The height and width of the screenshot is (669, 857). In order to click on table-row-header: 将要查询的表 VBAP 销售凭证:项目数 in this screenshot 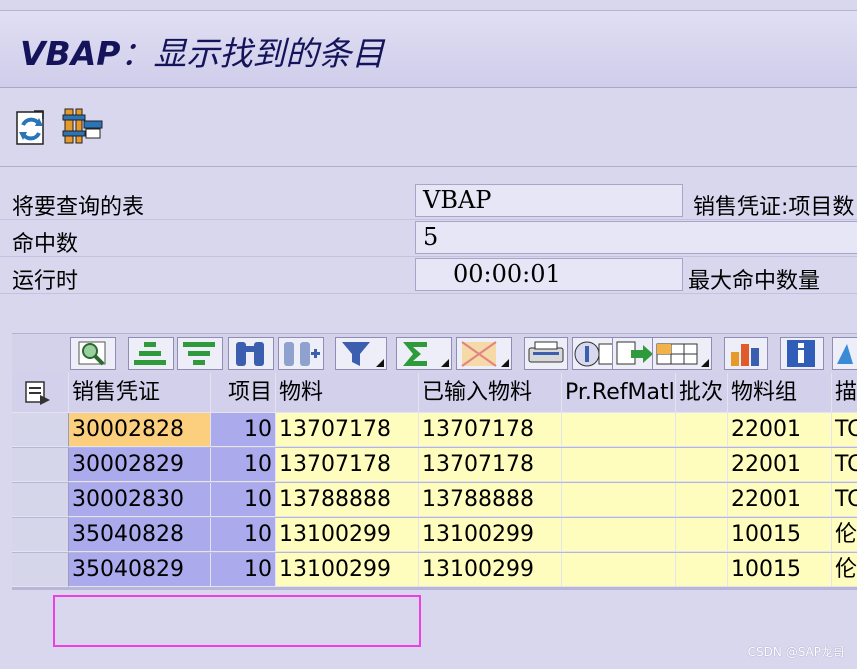, I will do `click(428, 202)`.